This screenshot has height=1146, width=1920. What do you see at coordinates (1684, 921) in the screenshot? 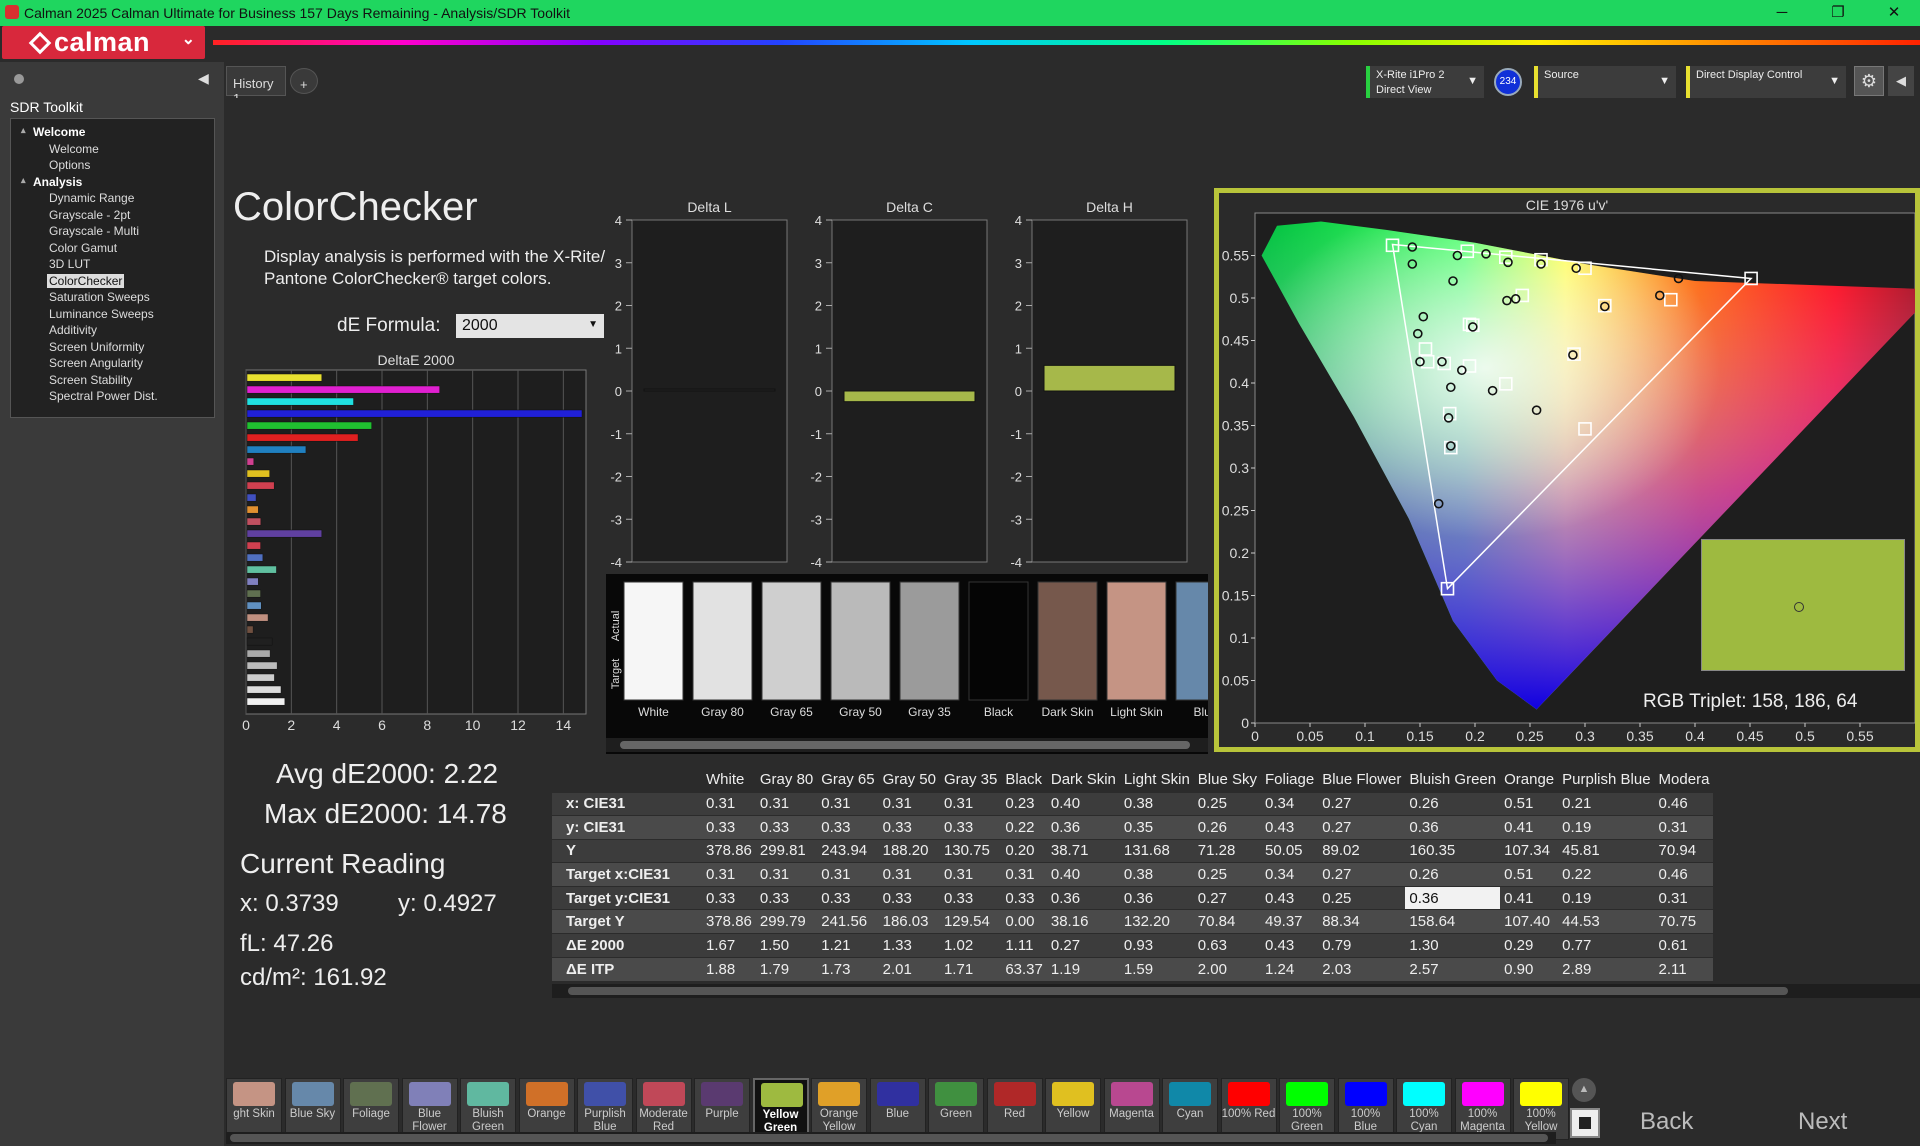
I see `table-cell: 70.75` at bounding box center [1684, 921].